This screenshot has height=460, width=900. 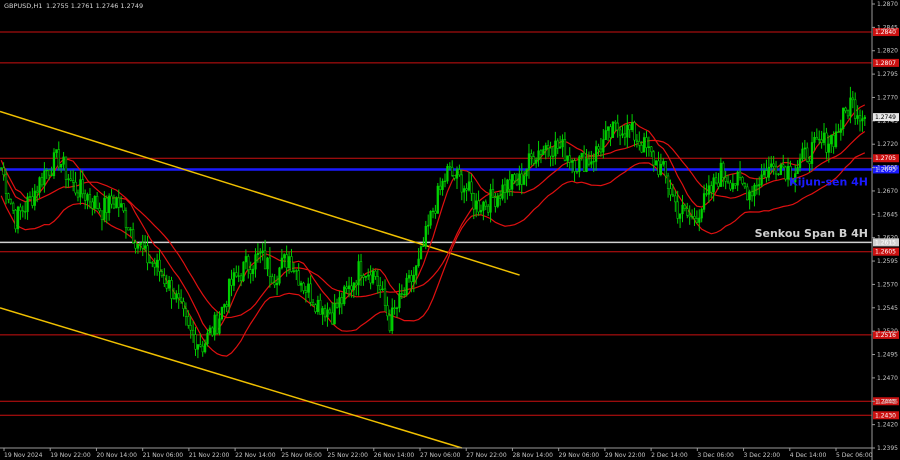 I want to click on x-tick-label: 28 Nov 14:00, so click(x=532, y=455).